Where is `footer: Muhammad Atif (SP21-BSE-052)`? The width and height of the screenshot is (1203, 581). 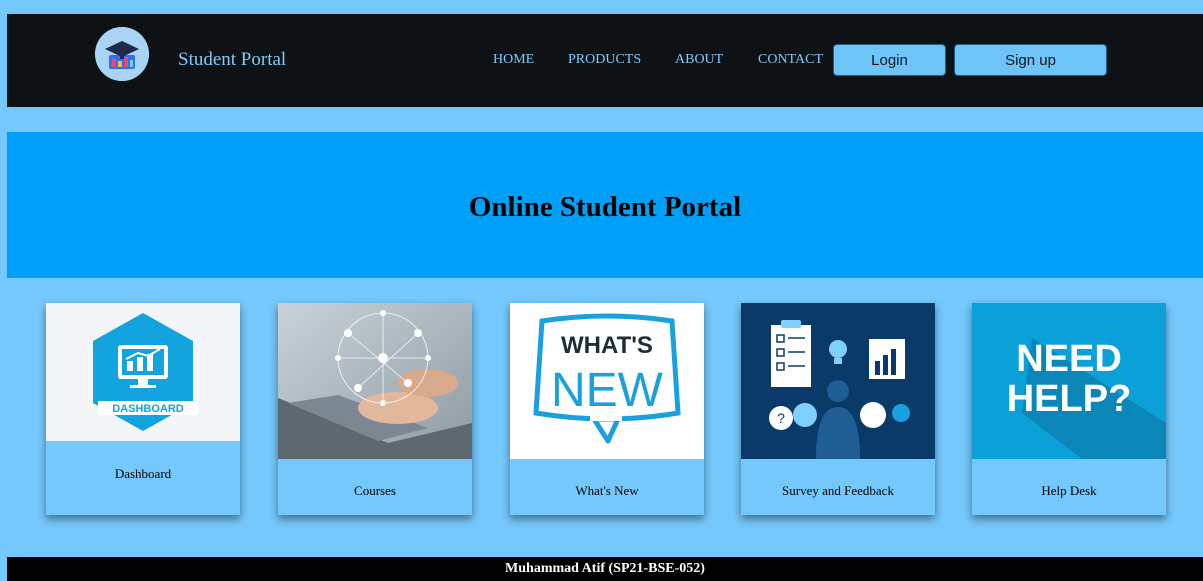 footer: Muhammad Atif (SP21-BSE-052) is located at coordinates (605, 569).